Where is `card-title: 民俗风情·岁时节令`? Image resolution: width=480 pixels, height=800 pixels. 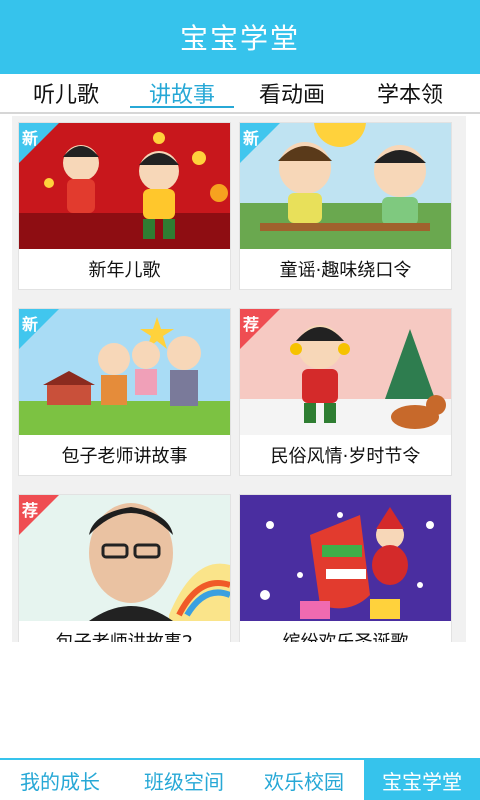 card-title: 民俗风情·岁时节令 is located at coordinates (345, 456).